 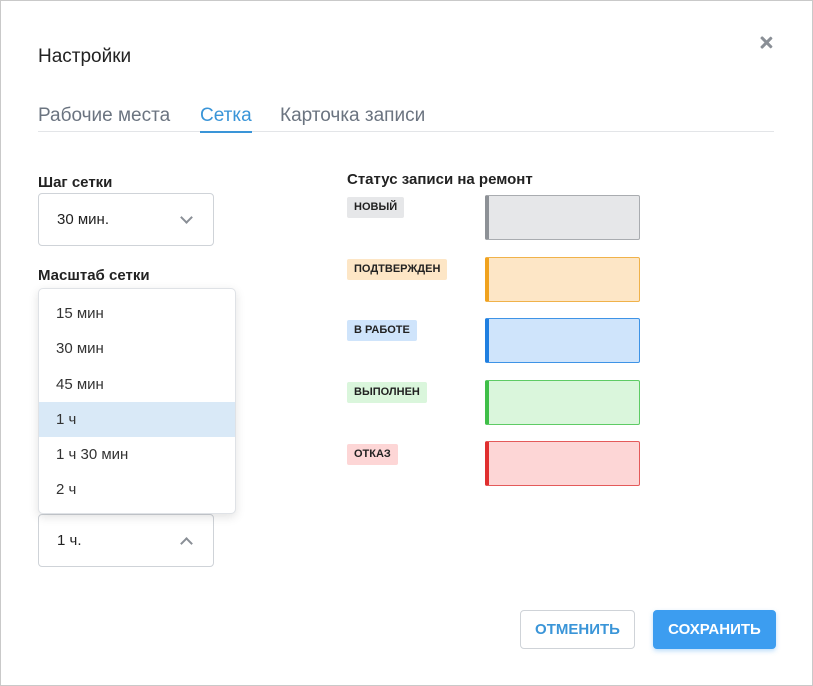 I want to click on grid-scale-option: 45 мин, so click(x=137, y=384).